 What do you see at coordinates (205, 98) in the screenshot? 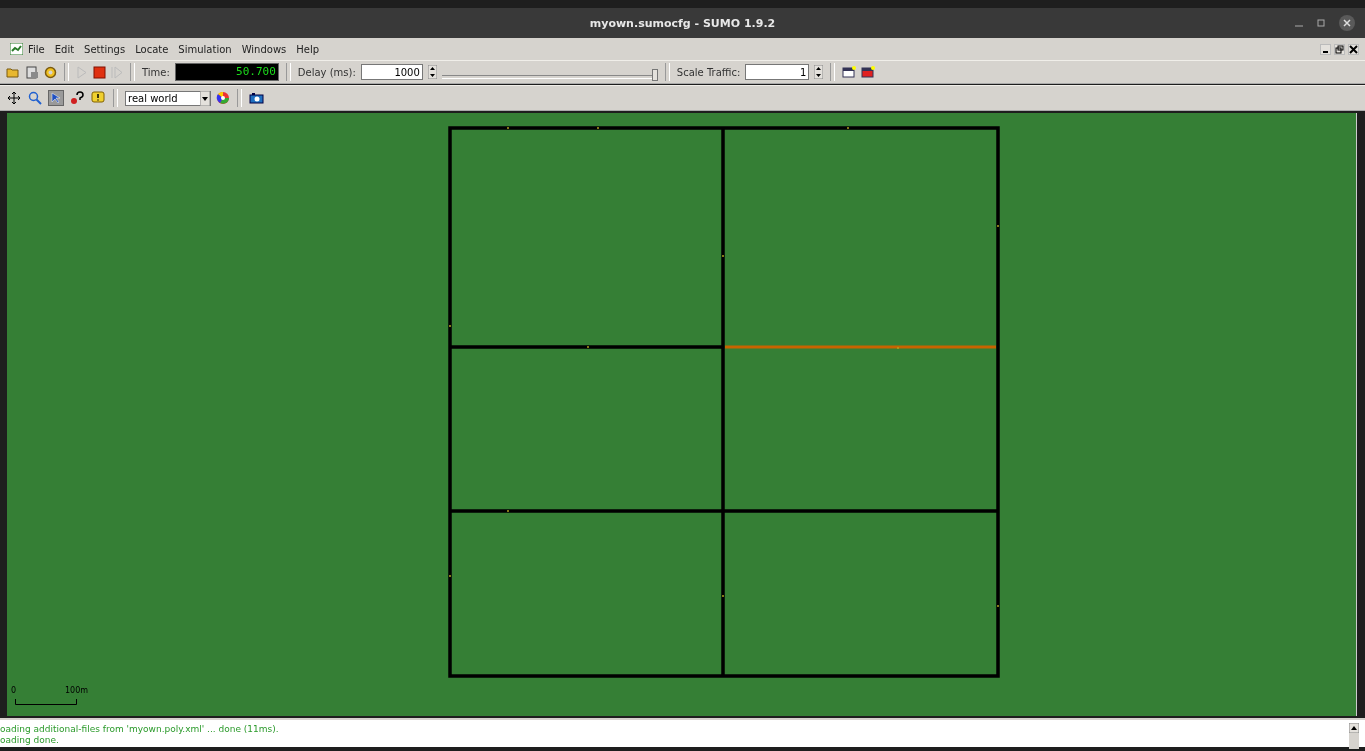
I see `dropdown-arrow-icon` at bounding box center [205, 98].